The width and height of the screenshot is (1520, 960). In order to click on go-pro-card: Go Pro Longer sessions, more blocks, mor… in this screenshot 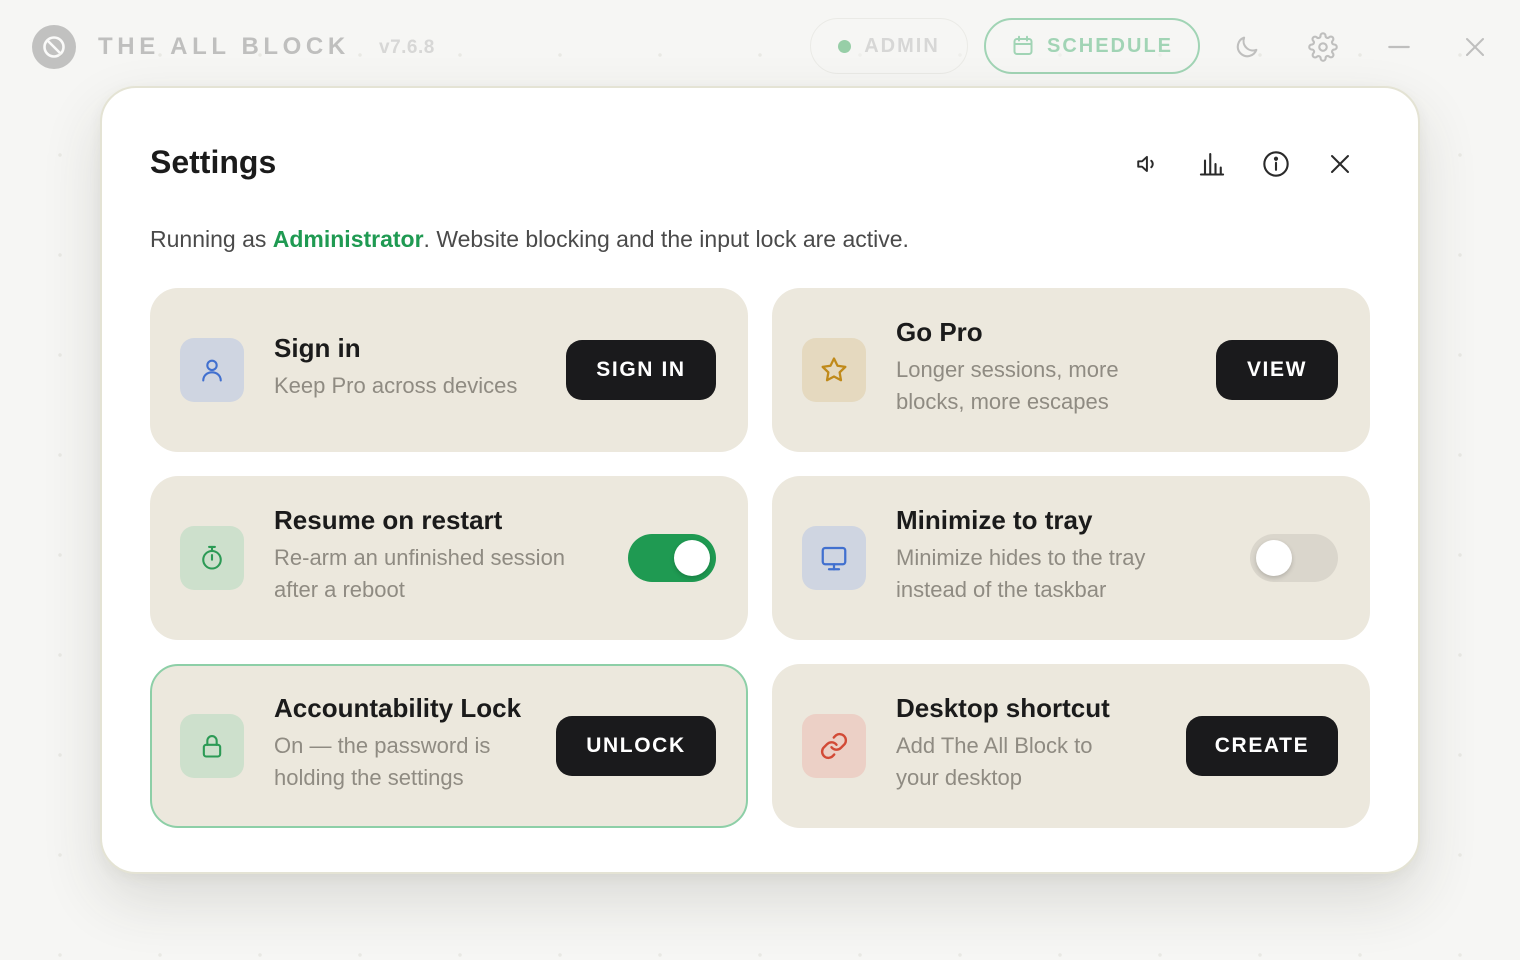, I will do `click(1071, 370)`.